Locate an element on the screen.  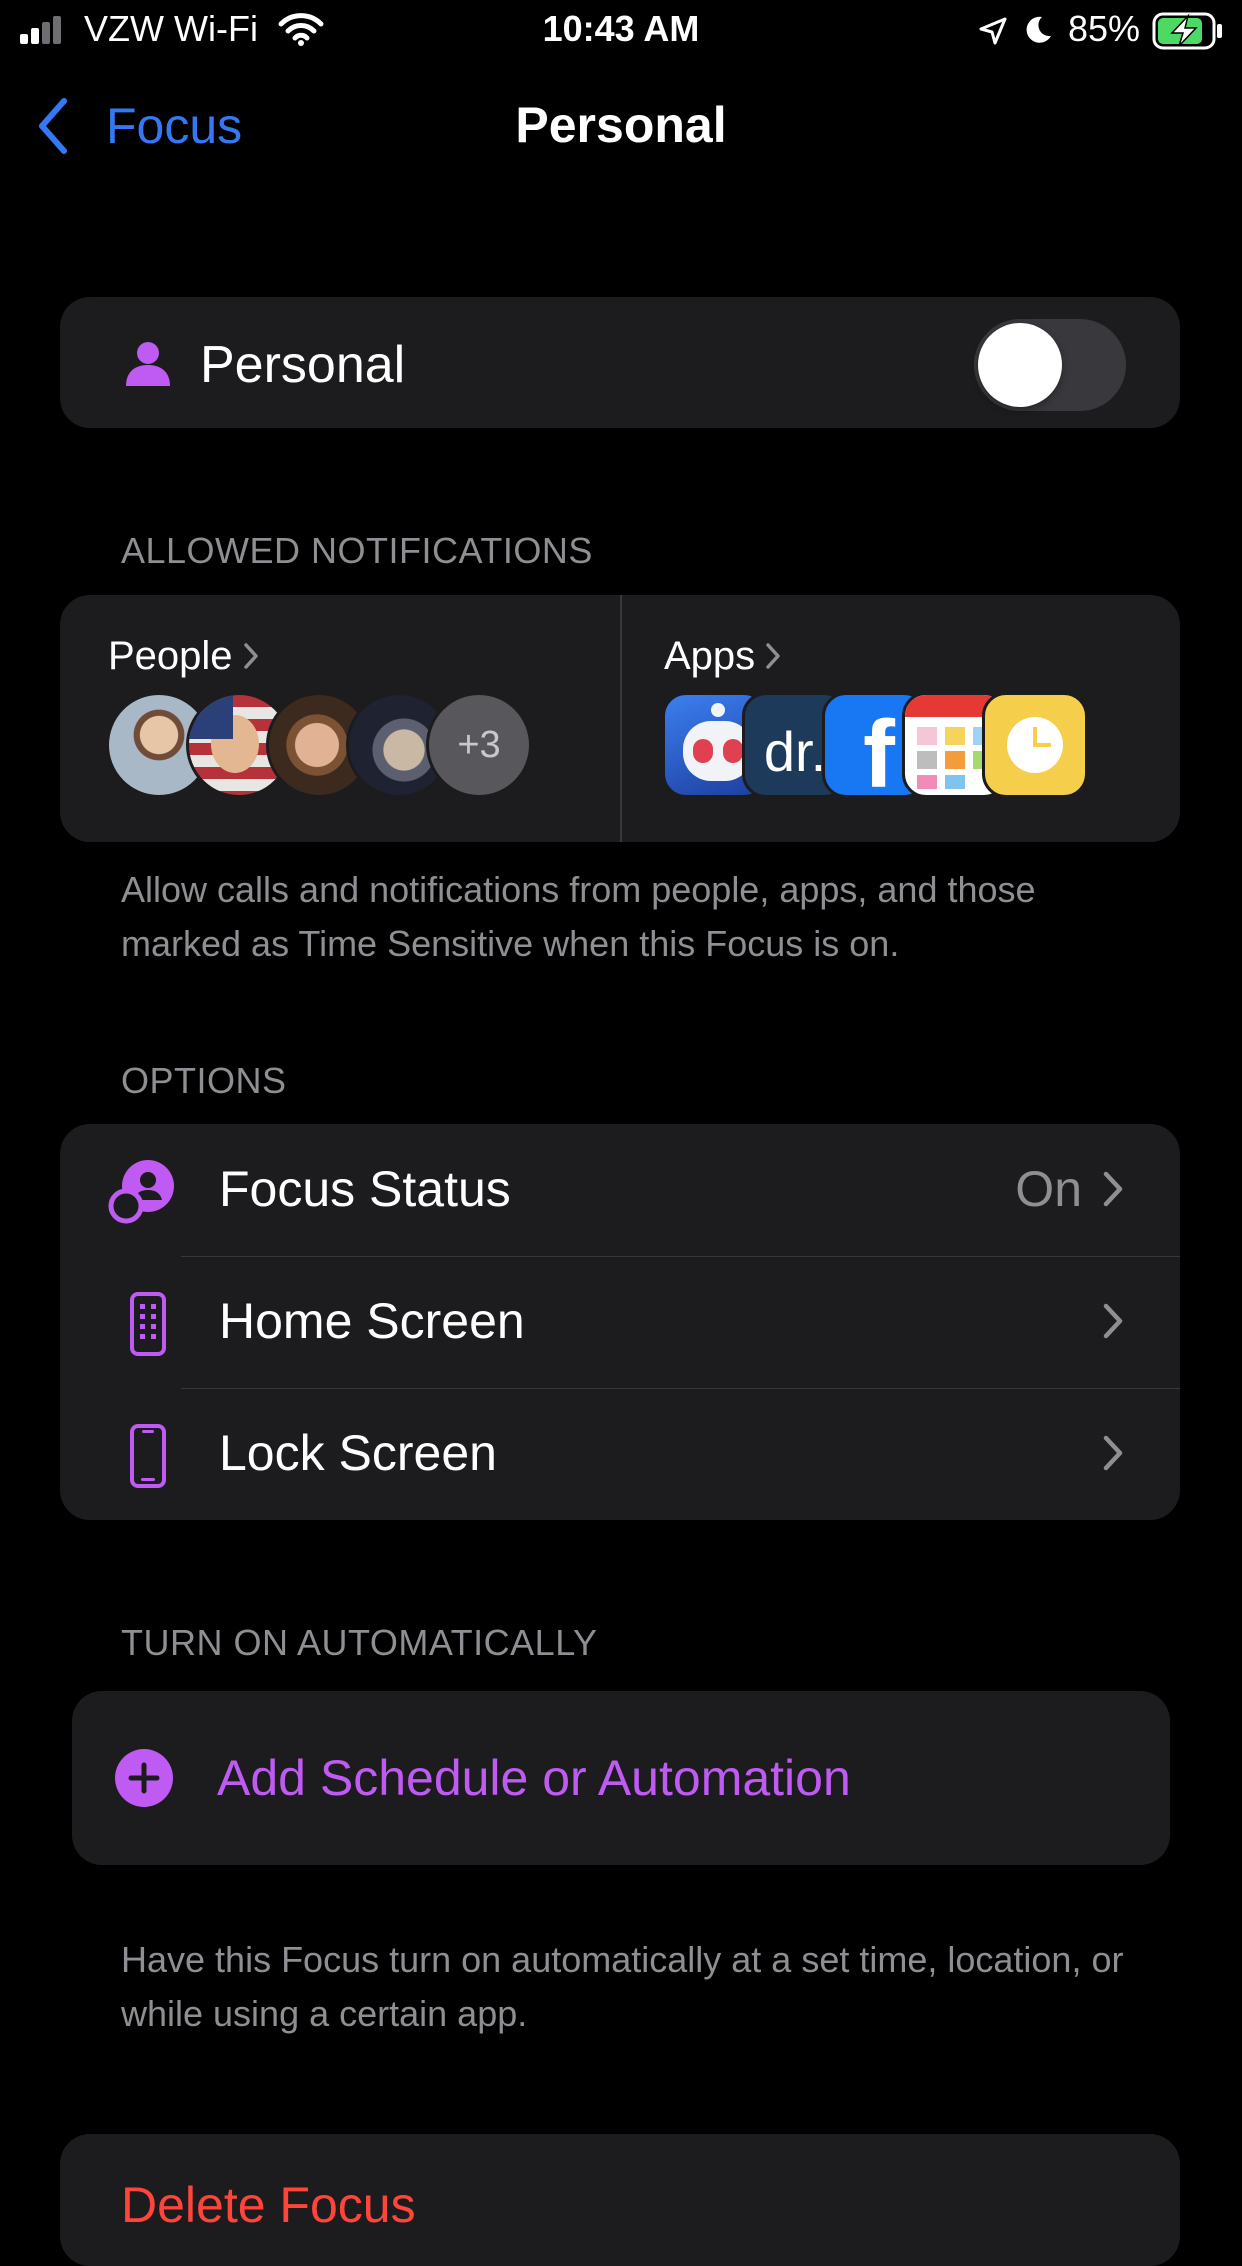
option-label: Lock Screen is located at coordinates (358, 1453).